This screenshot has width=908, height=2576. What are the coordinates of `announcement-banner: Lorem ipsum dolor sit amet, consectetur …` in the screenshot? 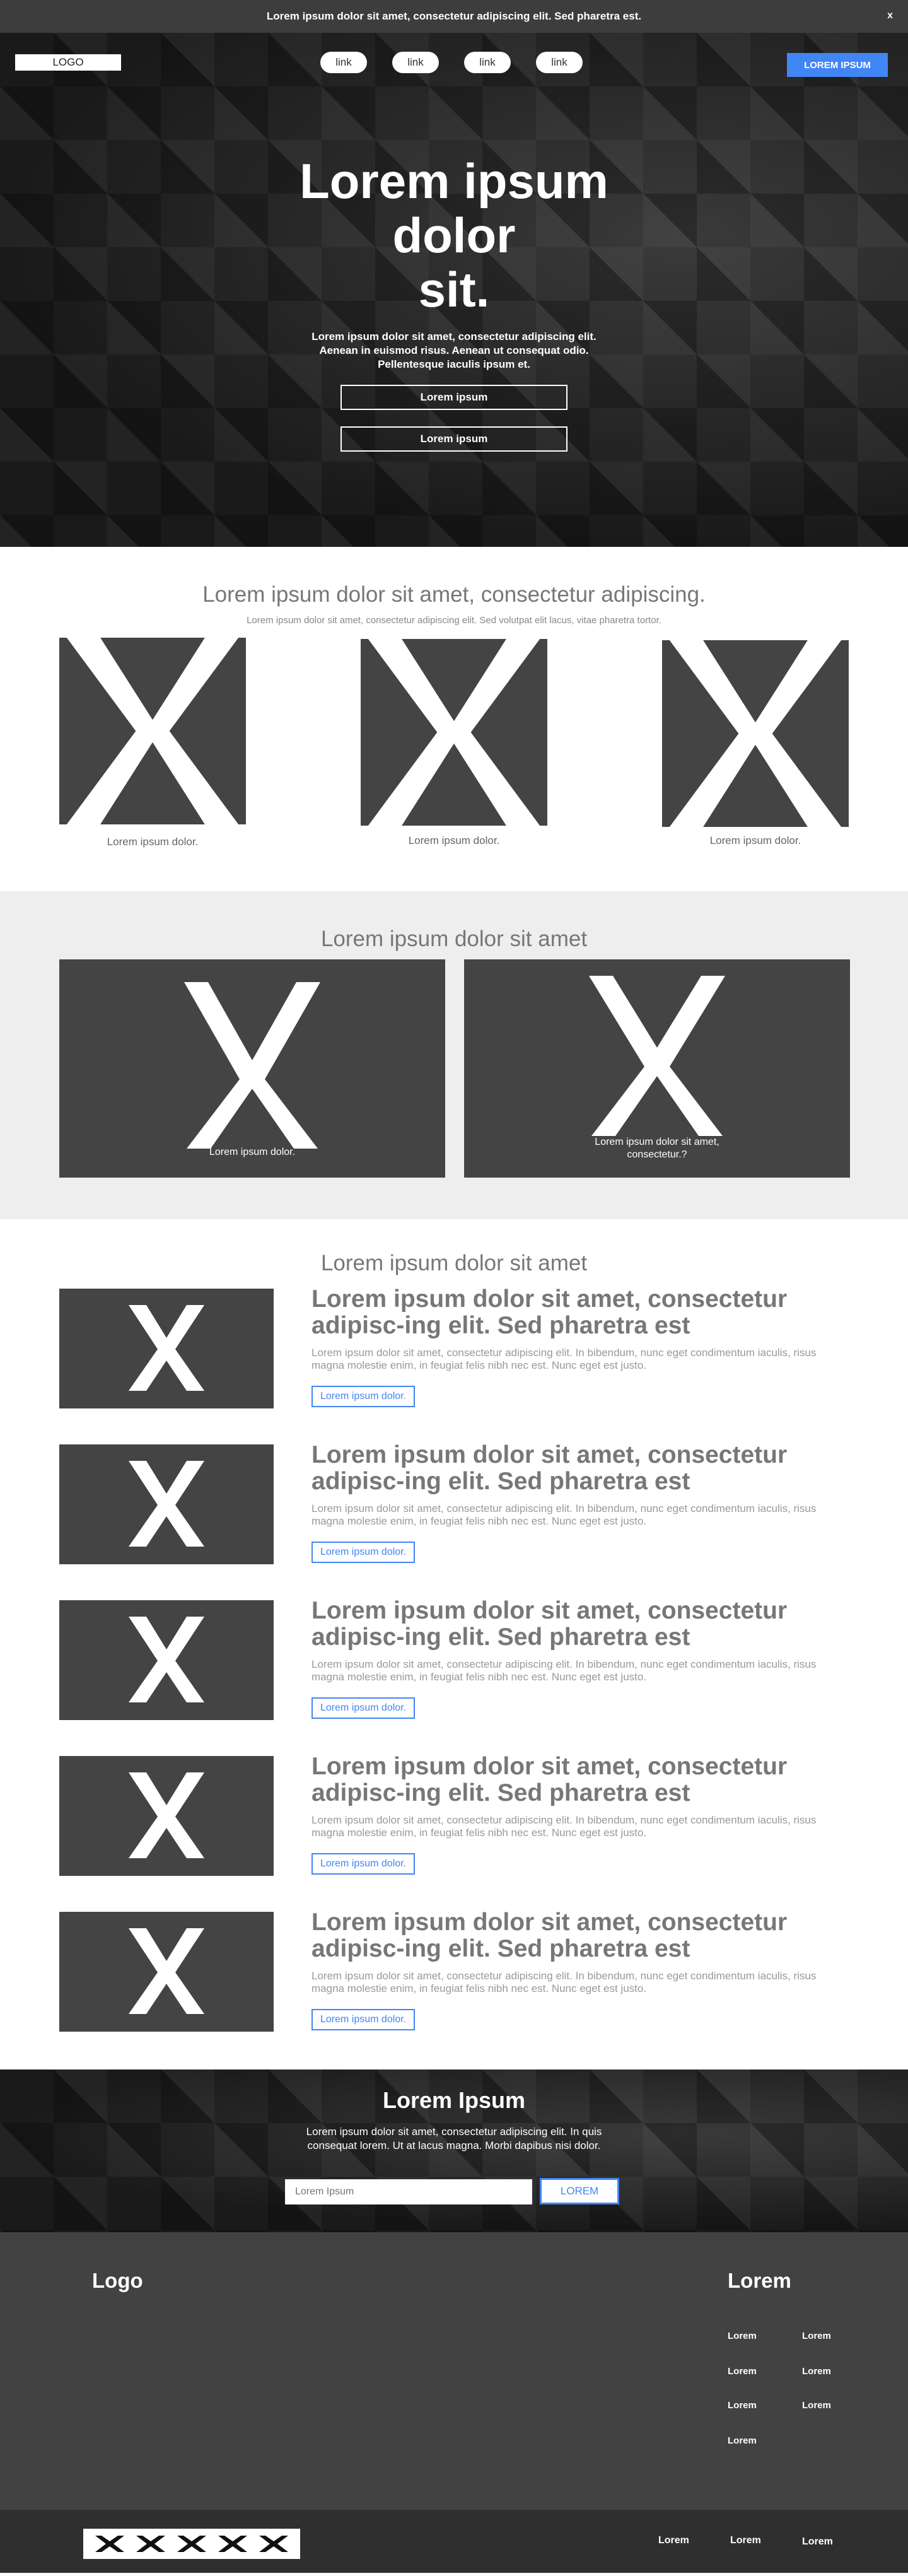 It's located at (454, 16).